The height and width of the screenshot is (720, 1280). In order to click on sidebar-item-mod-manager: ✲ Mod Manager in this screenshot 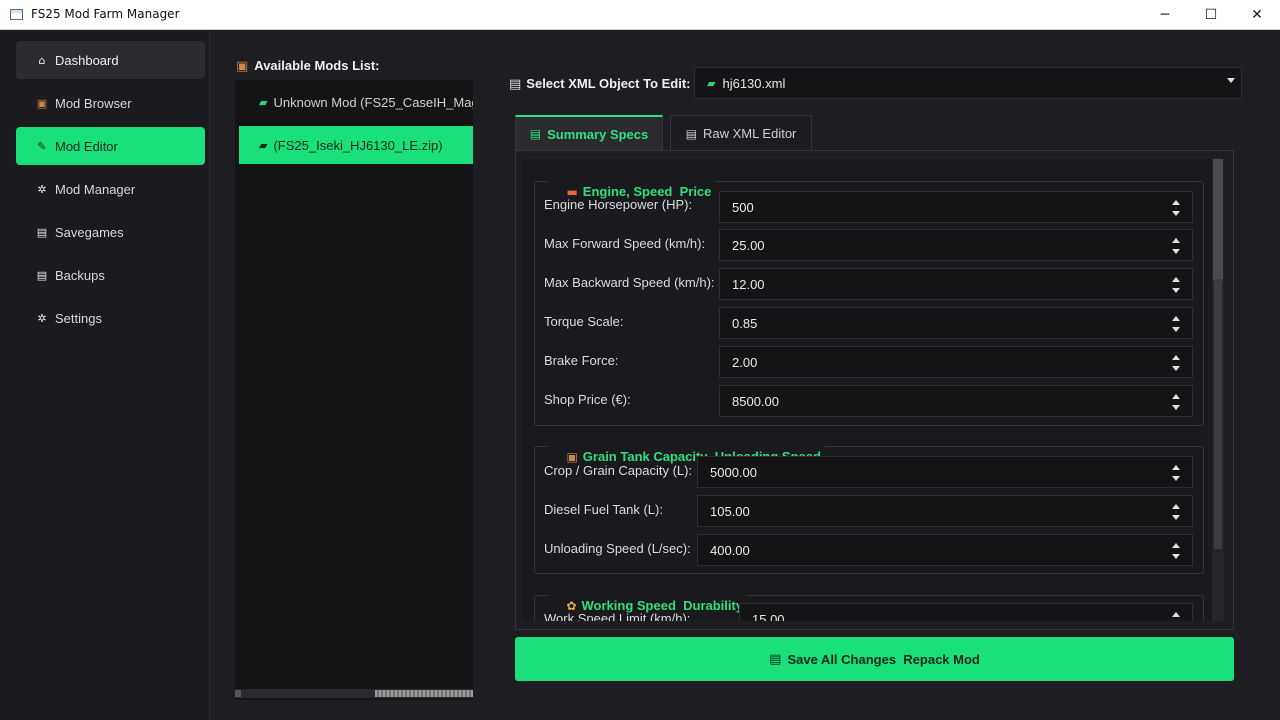, I will do `click(110, 189)`.